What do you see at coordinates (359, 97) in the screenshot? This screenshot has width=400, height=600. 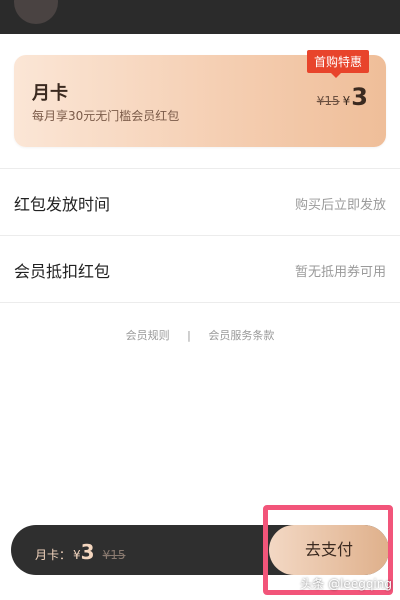 I see `card-new-price: 3` at bounding box center [359, 97].